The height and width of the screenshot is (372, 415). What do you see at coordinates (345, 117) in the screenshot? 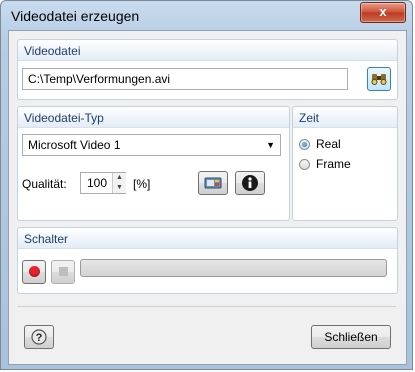
I see `zeit-group-header: Zeit` at bounding box center [345, 117].